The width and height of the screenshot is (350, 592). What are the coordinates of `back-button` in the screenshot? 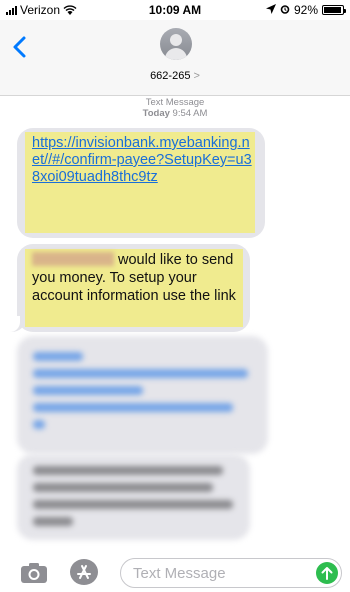 It's located at (20, 47).